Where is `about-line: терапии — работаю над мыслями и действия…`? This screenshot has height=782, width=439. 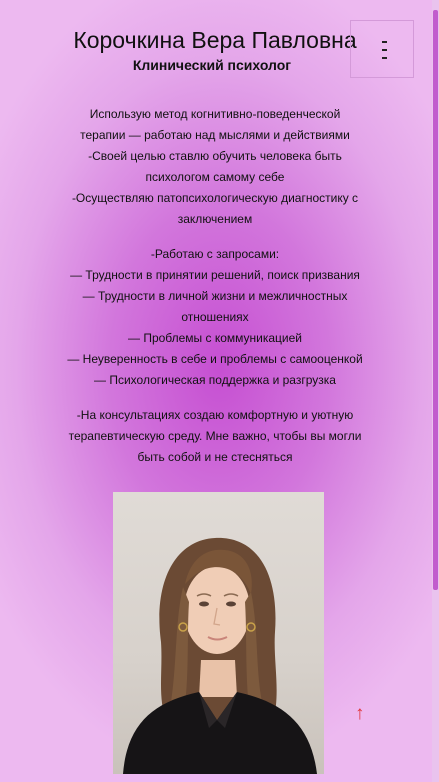 about-line: терапии — работаю над мыслями и действия… is located at coordinates (215, 135).